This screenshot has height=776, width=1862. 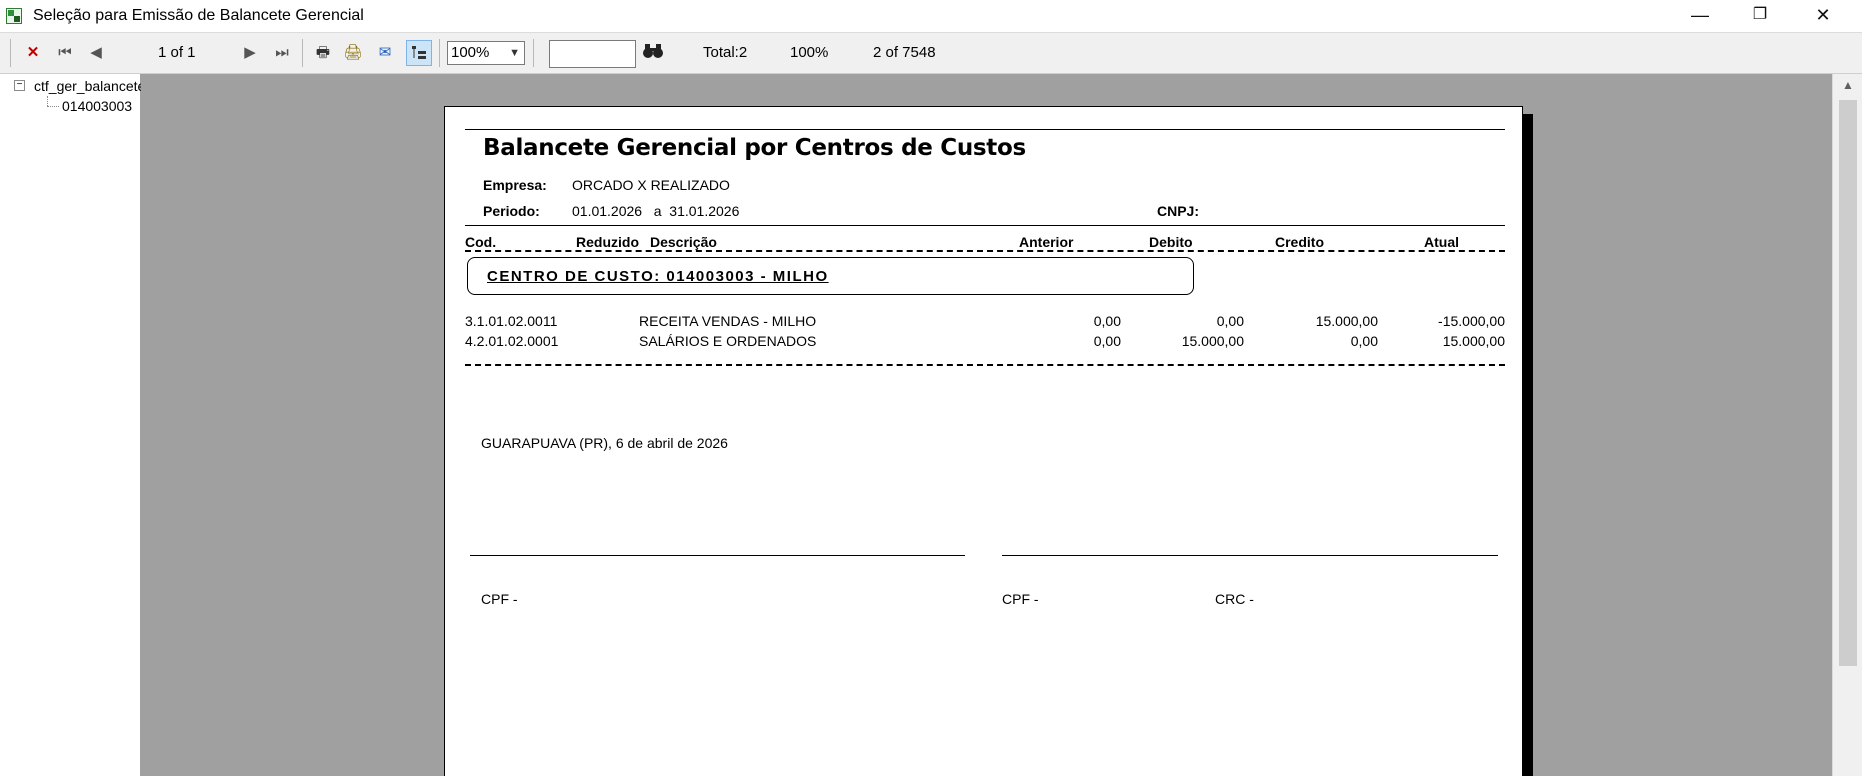 What do you see at coordinates (985, 365) in the screenshot?
I see `totals-dash-rule` at bounding box center [985, 365].